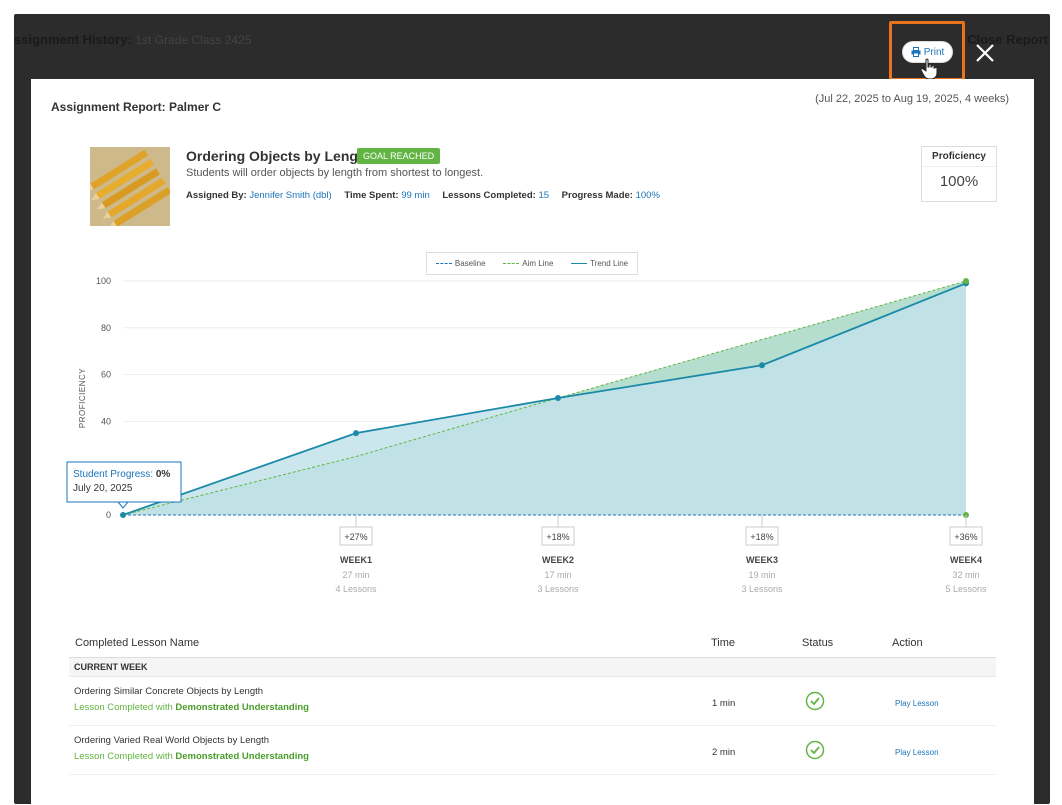  I want to click on week-label: WEEK1, so click(356, 560).